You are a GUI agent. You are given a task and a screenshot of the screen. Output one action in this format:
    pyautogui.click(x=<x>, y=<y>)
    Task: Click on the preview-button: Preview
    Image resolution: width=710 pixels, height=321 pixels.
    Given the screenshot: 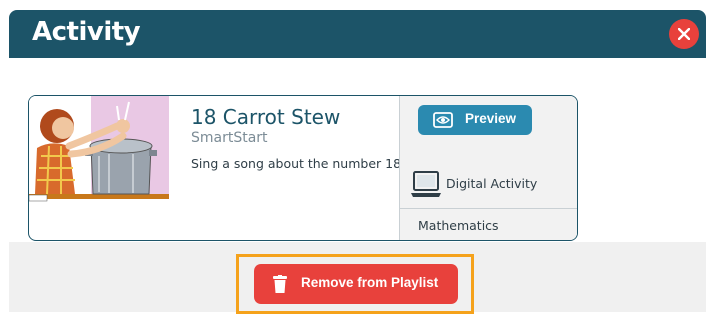 What is the action you would take?
    pyautogui.click(x=475, y=120)
    